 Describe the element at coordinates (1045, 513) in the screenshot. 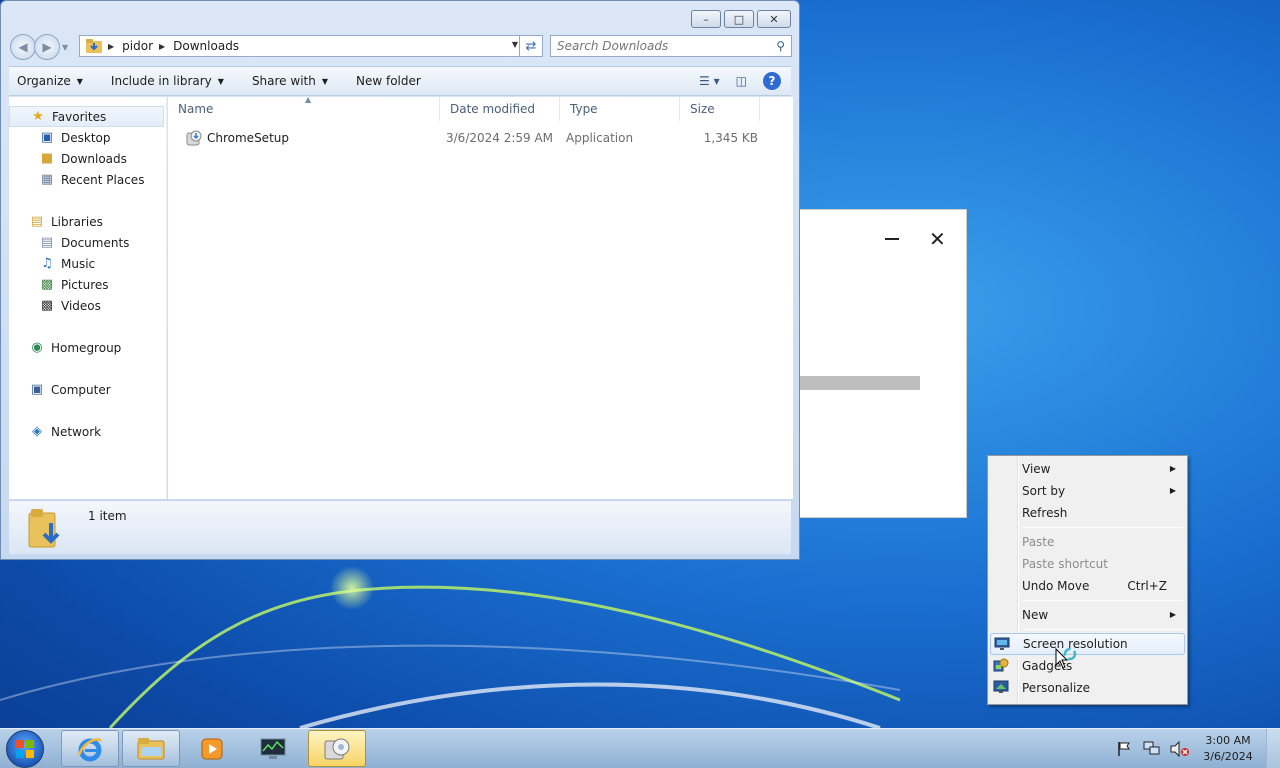

I see `menu-item-refresh-label: Refresh` at that location.